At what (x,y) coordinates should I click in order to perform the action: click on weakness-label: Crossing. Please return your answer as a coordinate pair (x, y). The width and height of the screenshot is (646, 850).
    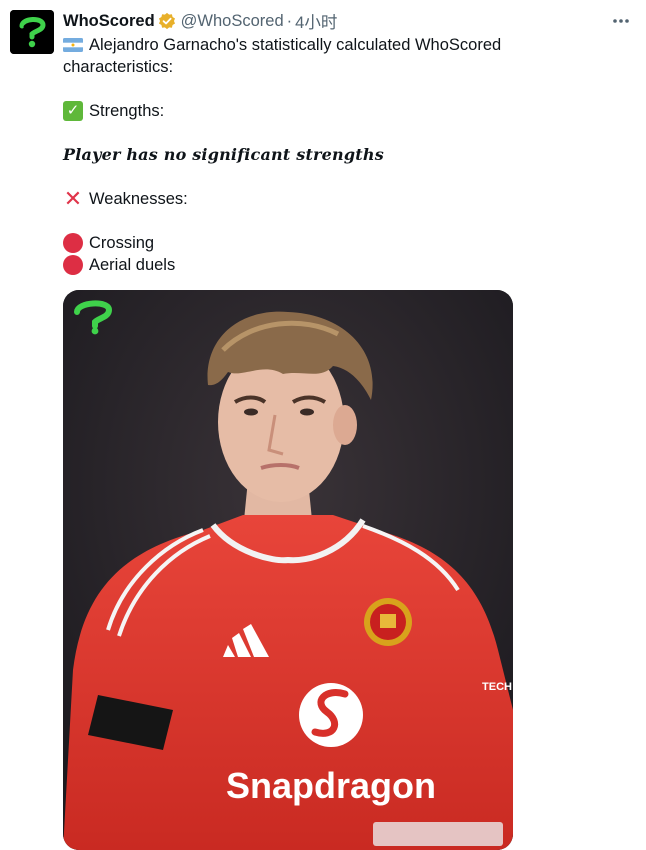
    Looking at the image, I should click on (122, 243).